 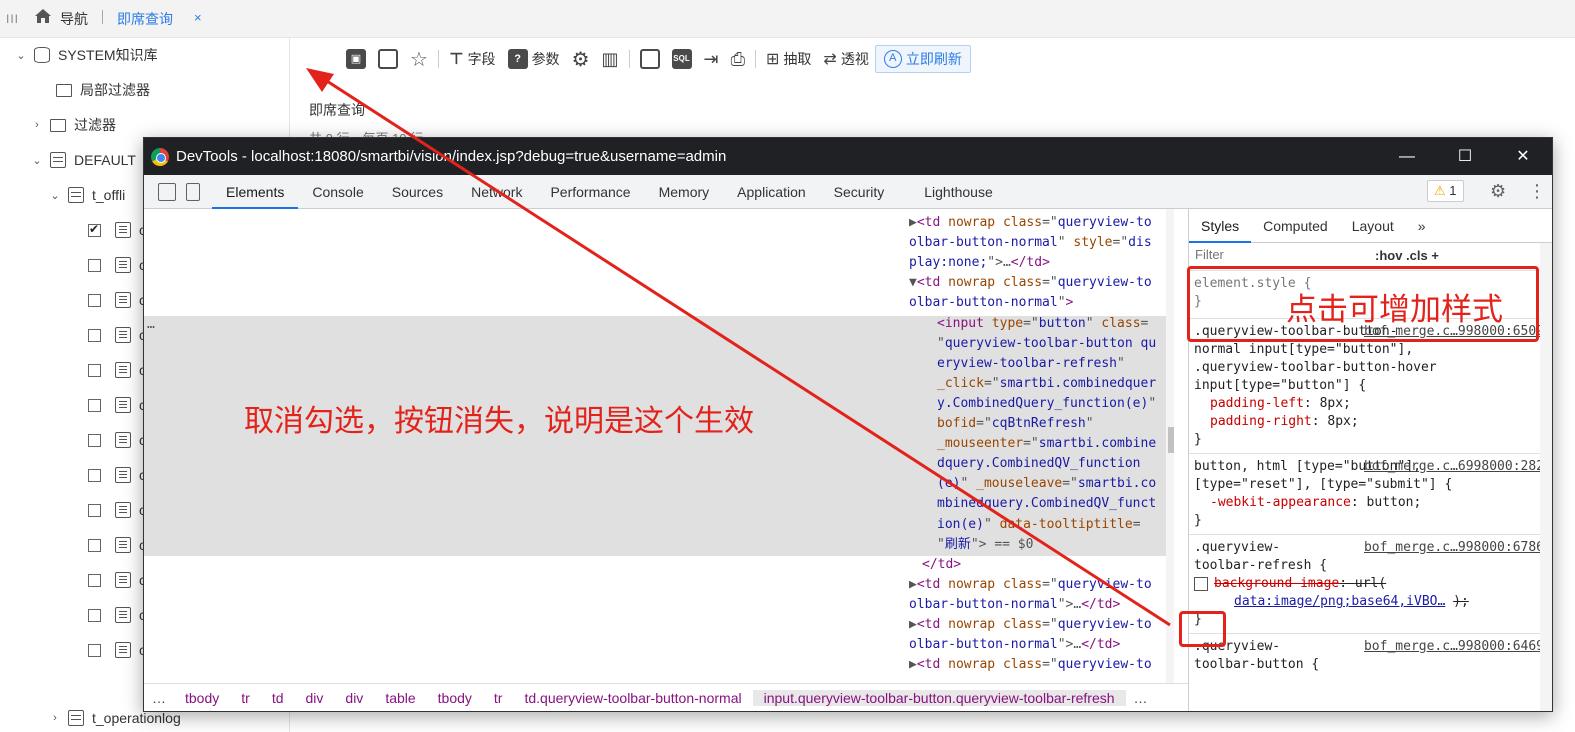 I want to click on tab-lighthouse: Lighthouse, so click(x=958, y=192).